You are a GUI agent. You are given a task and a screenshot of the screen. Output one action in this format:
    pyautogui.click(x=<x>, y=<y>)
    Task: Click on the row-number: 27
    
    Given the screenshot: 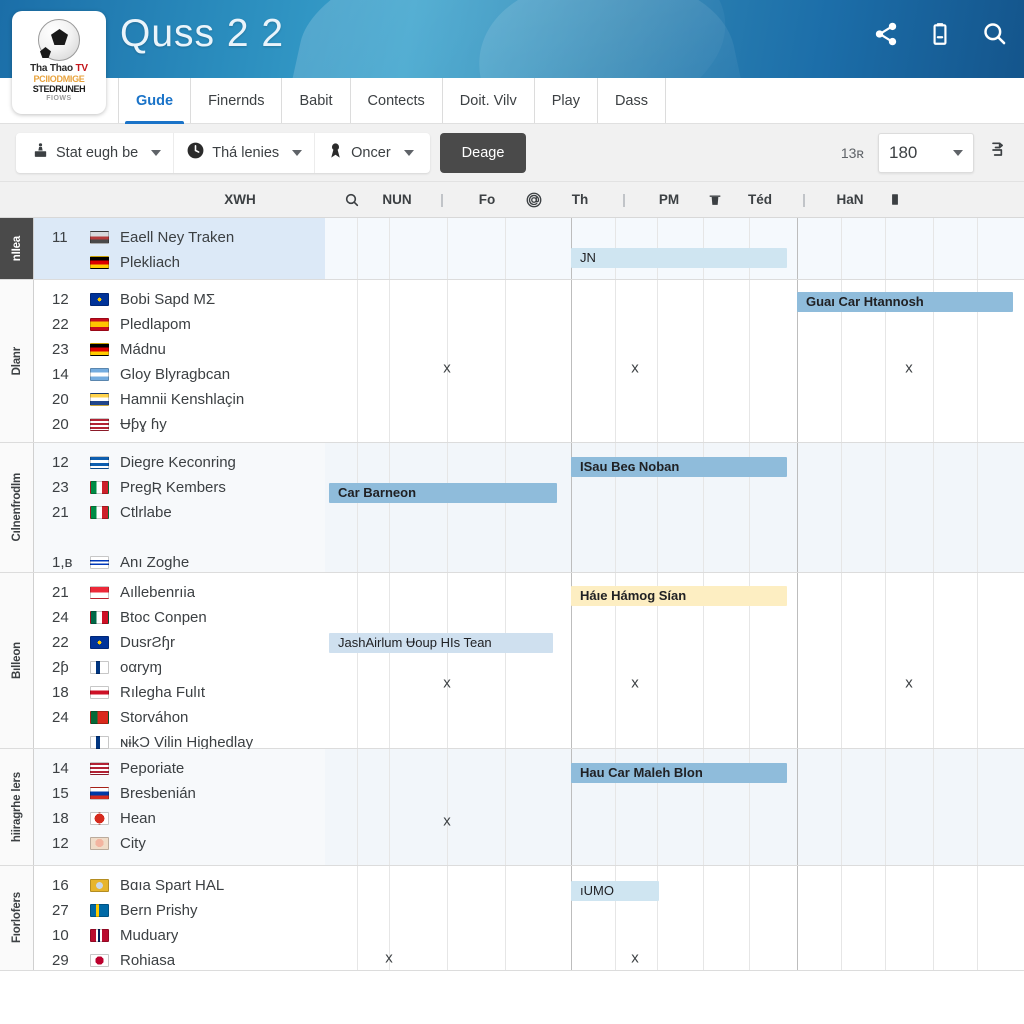 What is the action you would take?
    pyautogui.click(x=60, y=910)
    